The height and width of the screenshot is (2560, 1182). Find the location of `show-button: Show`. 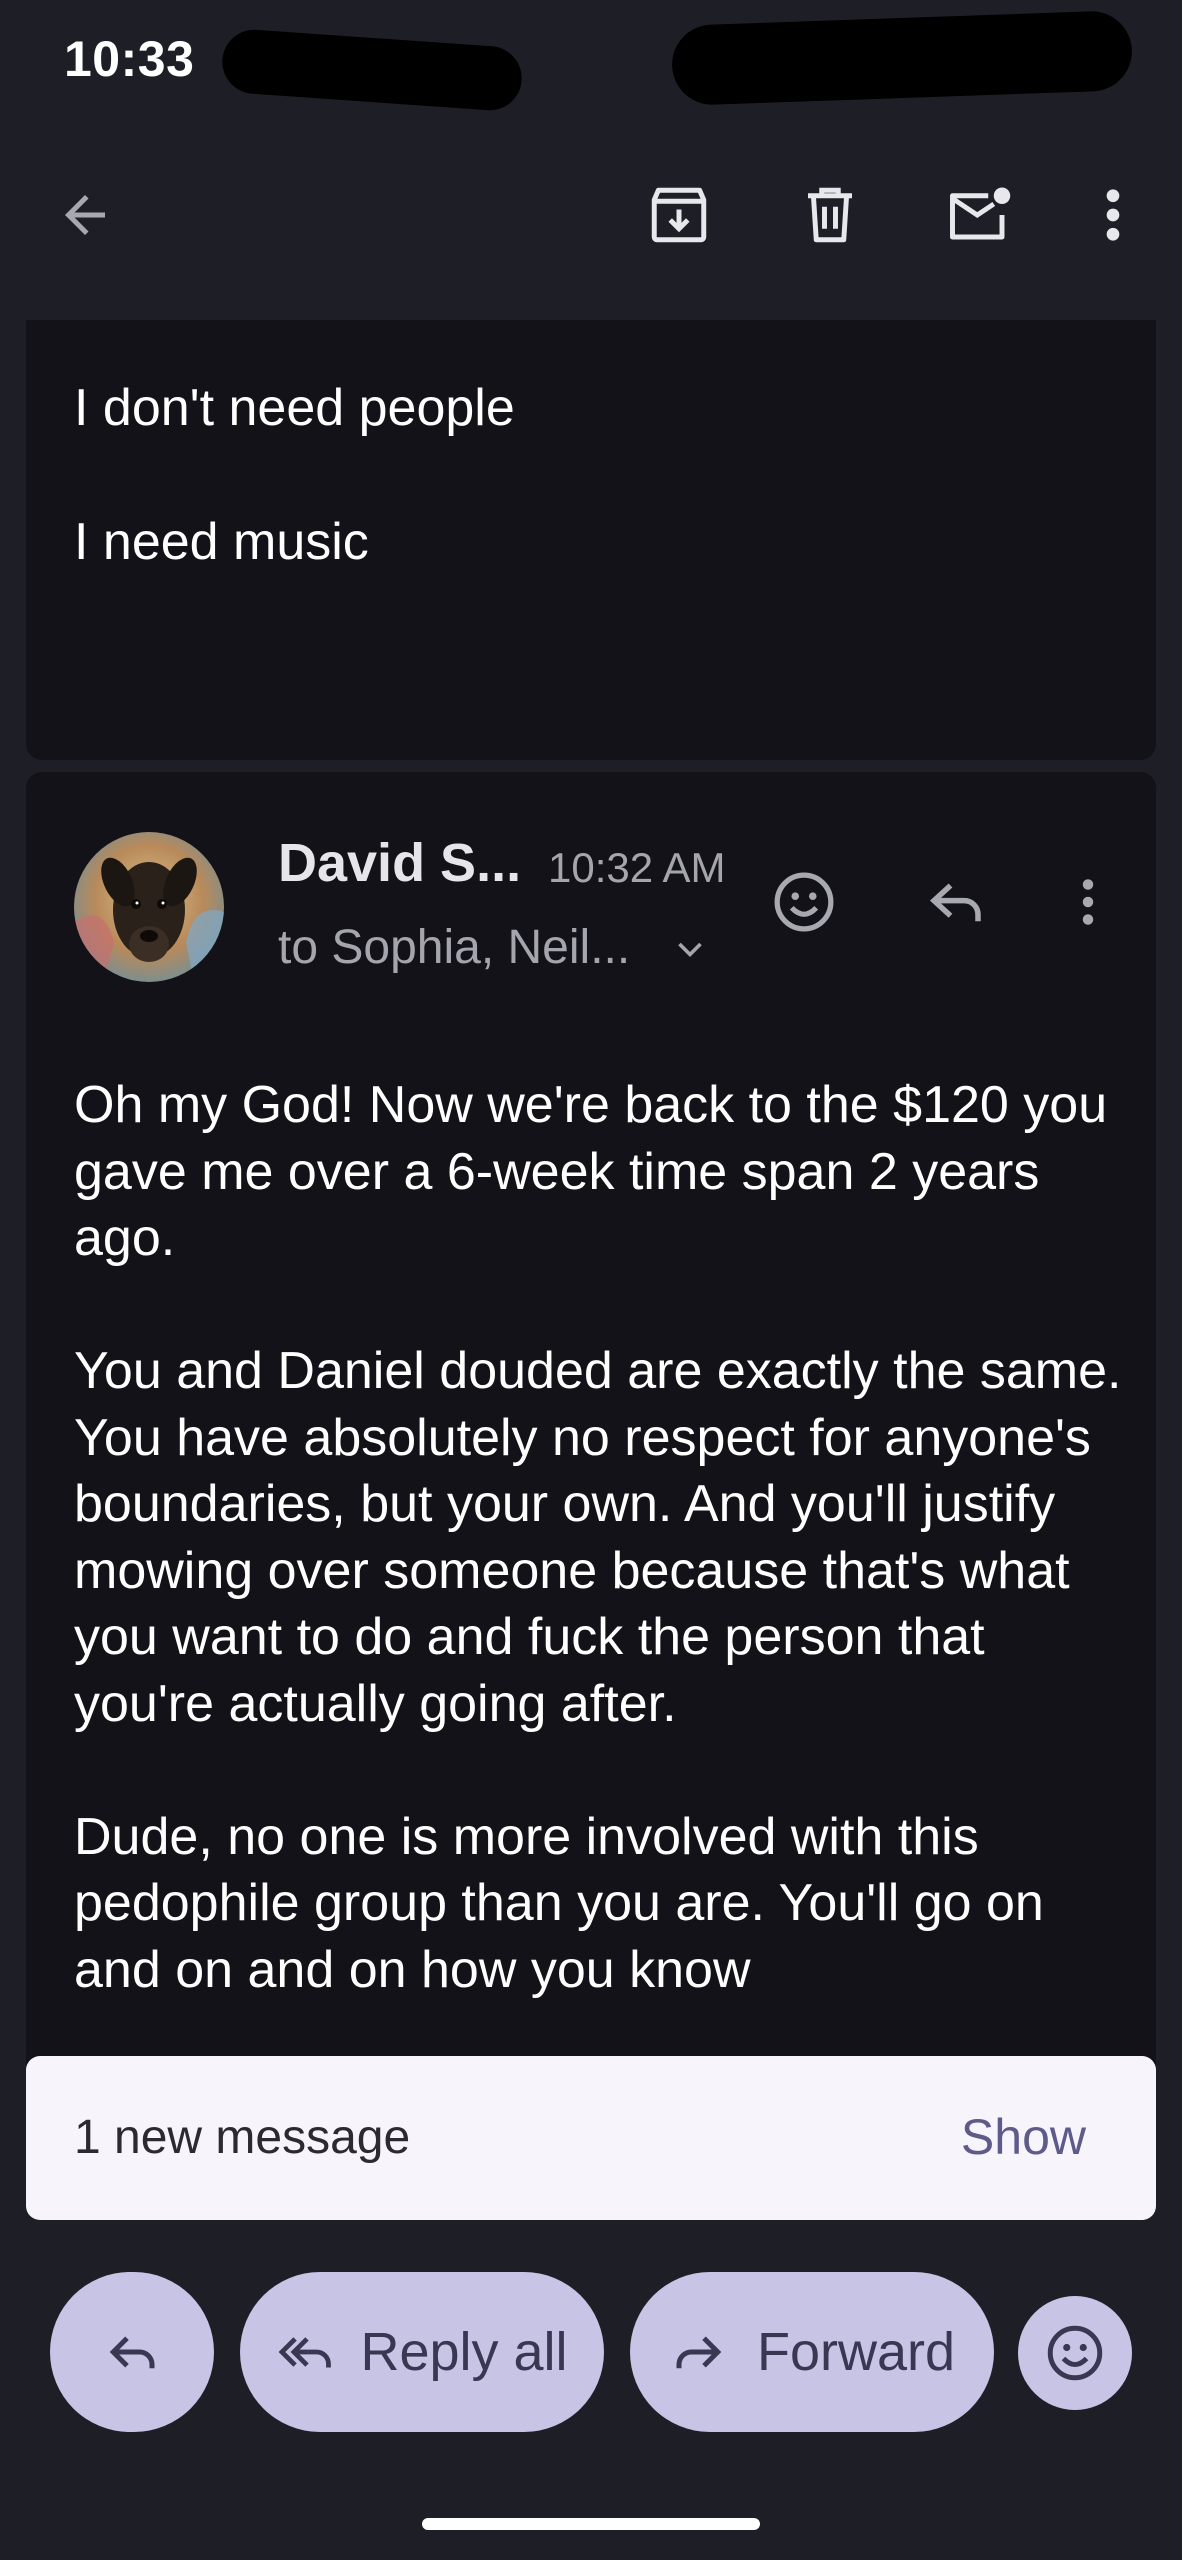

show-button: Show is located at coordinates (1023, 2137).